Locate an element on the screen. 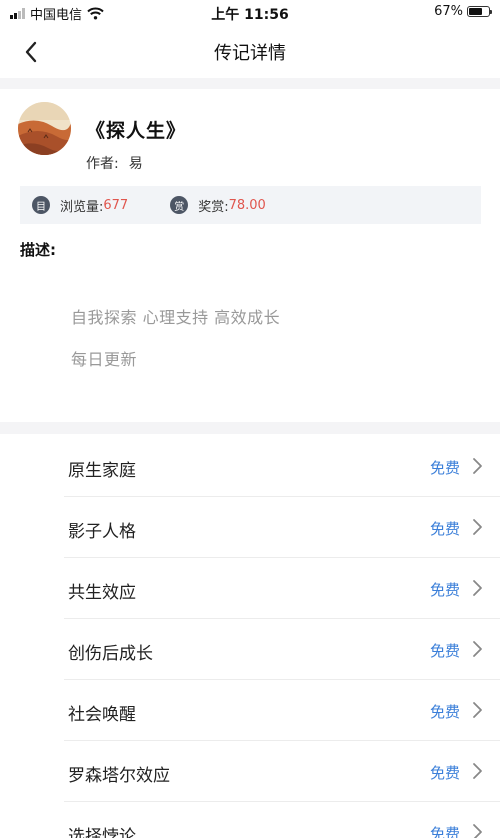  views-label: 浏览量: is located at coordinates (82, 207).